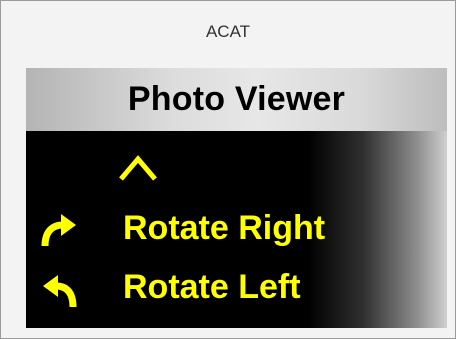 The width and height of the screenshot is (456, 339). Describe the element at coordinates (60, 291) in the screenshot. I see `rotate-left-arrow-icon` at that location.